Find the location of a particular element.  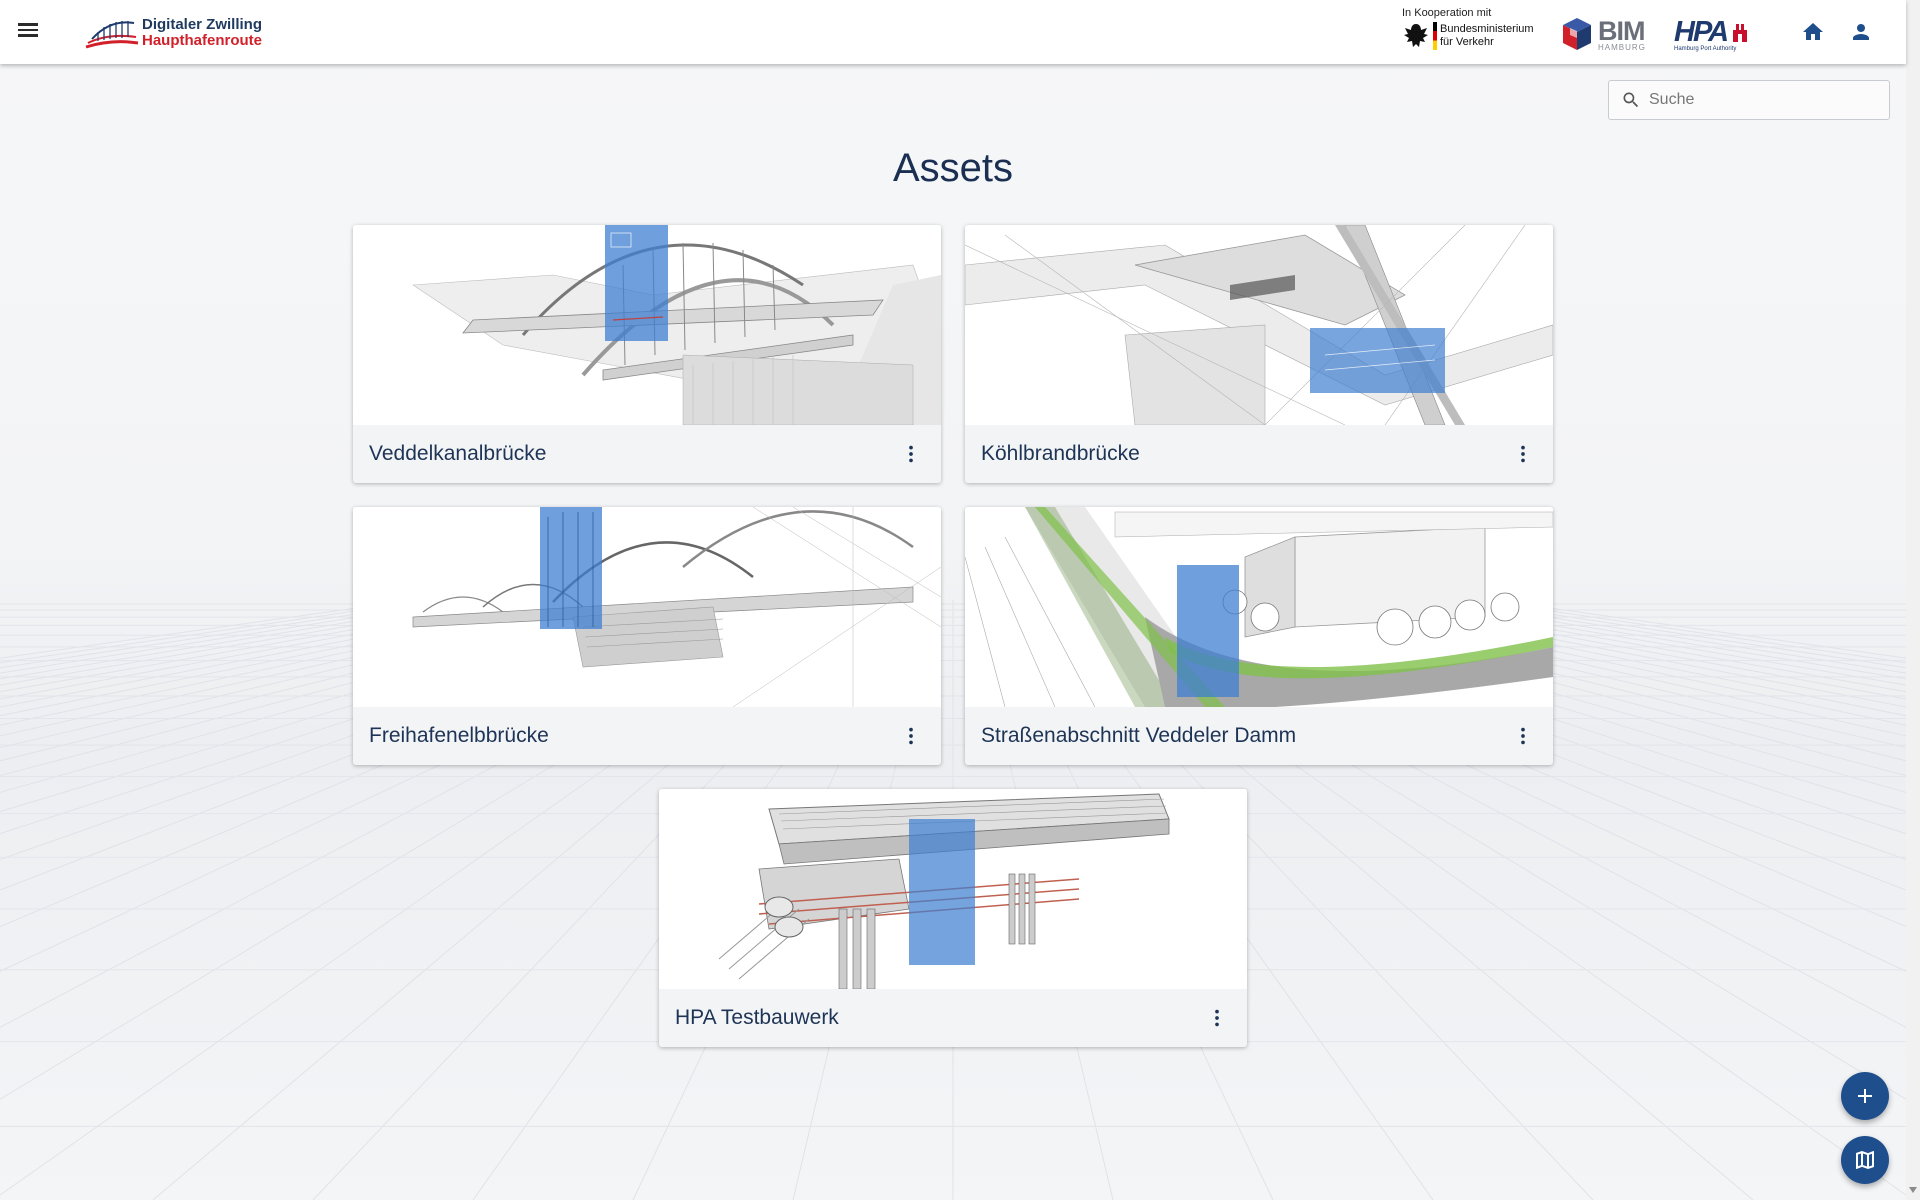

bim-hamburg-logo: BIM HAMBURG is located at coordinates (1603, 35).